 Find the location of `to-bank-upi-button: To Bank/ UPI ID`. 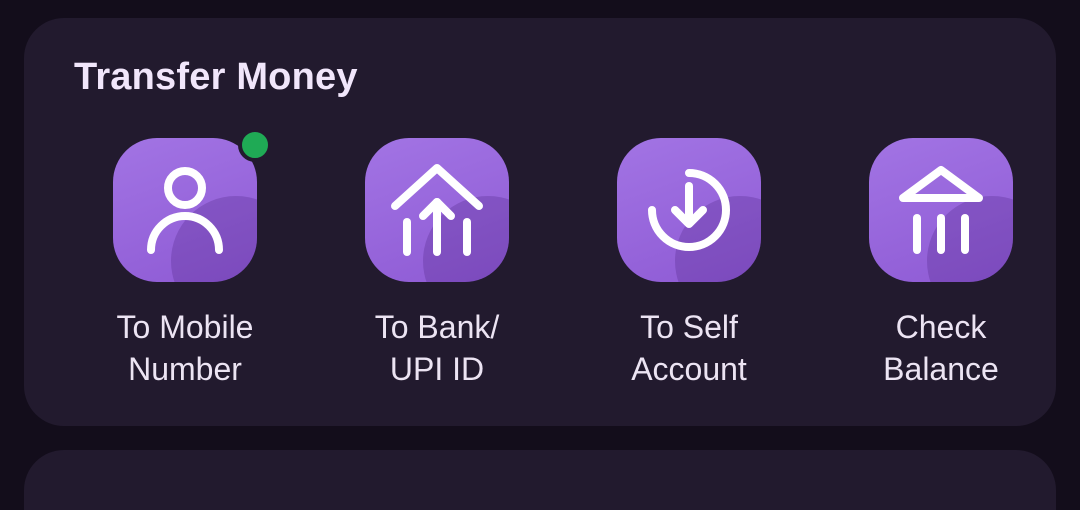

to-bank-upi-button: To Bank/ UPI ID is located at coordinates (437, 273).